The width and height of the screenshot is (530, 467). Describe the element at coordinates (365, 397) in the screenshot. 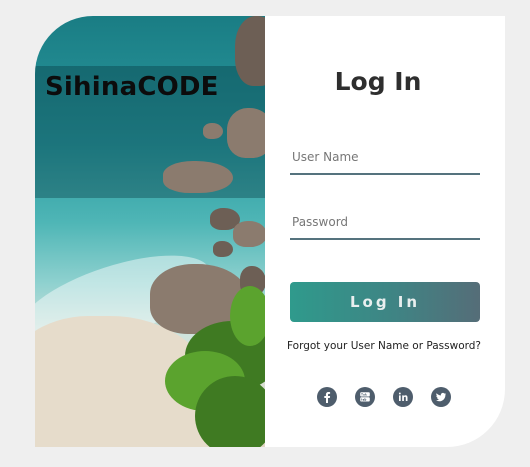

I see `youtube-icon` at that location.